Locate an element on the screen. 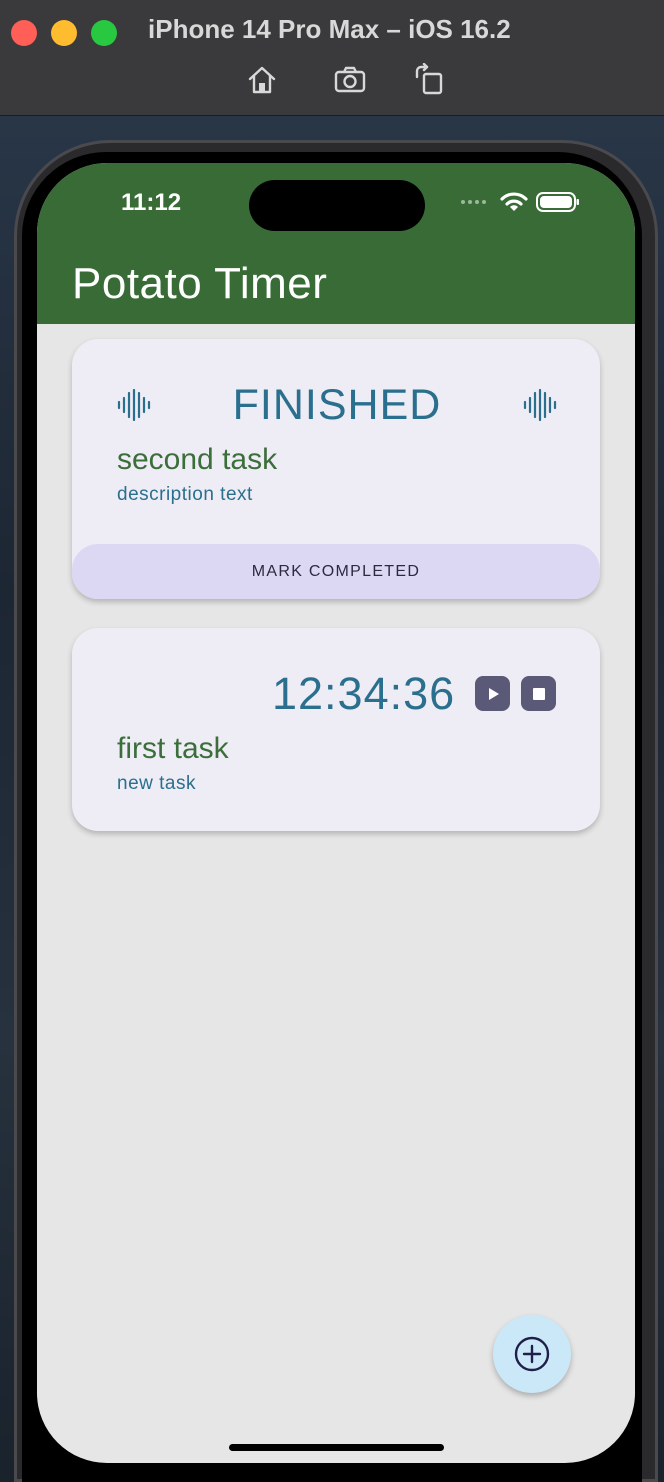 The height and width of the screenshot is (1482, 664). stop-button is located at coordinates (538, 693).